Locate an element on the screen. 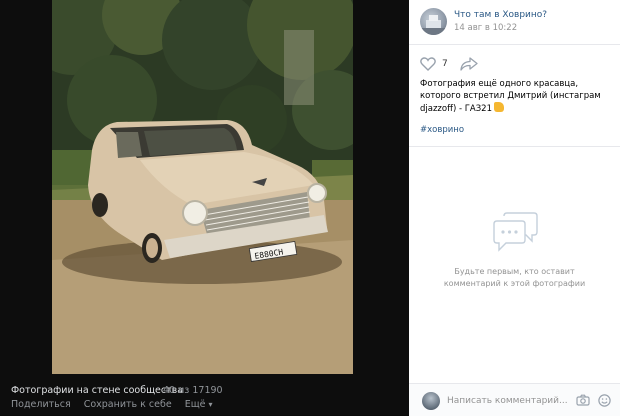  comments-bubbles-icon is located at coordinates (515, 232).